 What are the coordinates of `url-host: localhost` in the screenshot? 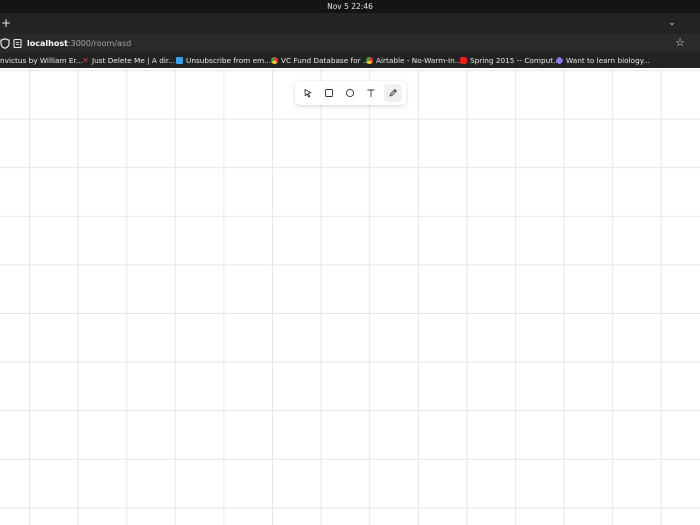 It's located at (47, 43).